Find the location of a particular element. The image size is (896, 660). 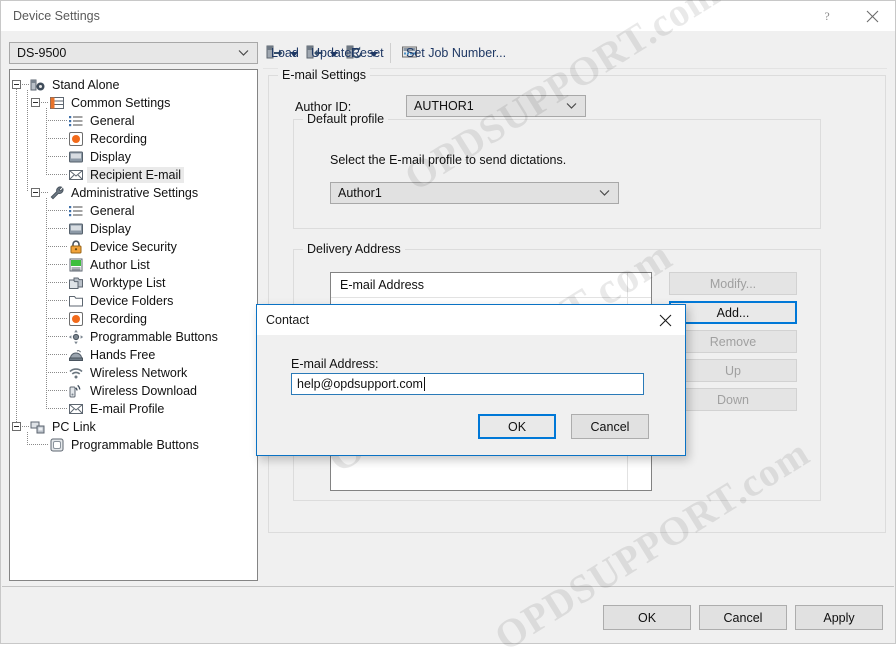

toolbar-separator is located at coordinates (390, 53).